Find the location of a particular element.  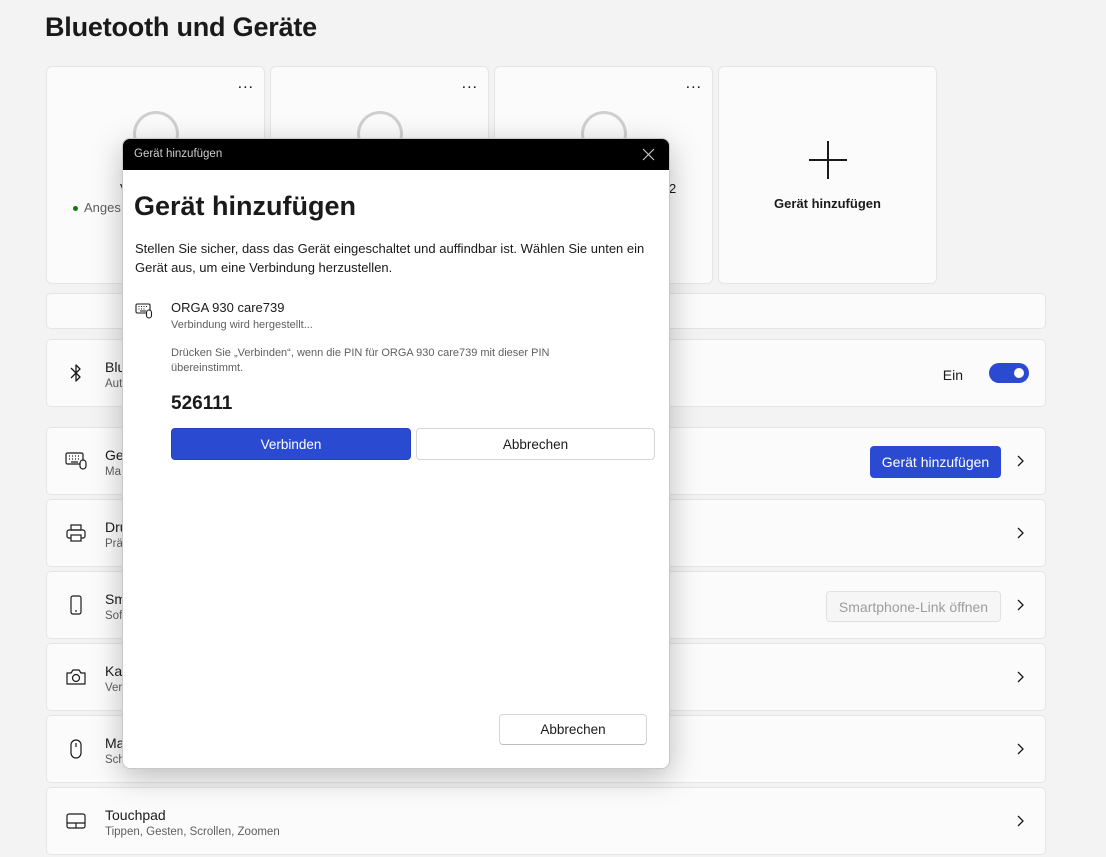

page-title: Bluetooth und Geräte is located at coordinates (181, 27).